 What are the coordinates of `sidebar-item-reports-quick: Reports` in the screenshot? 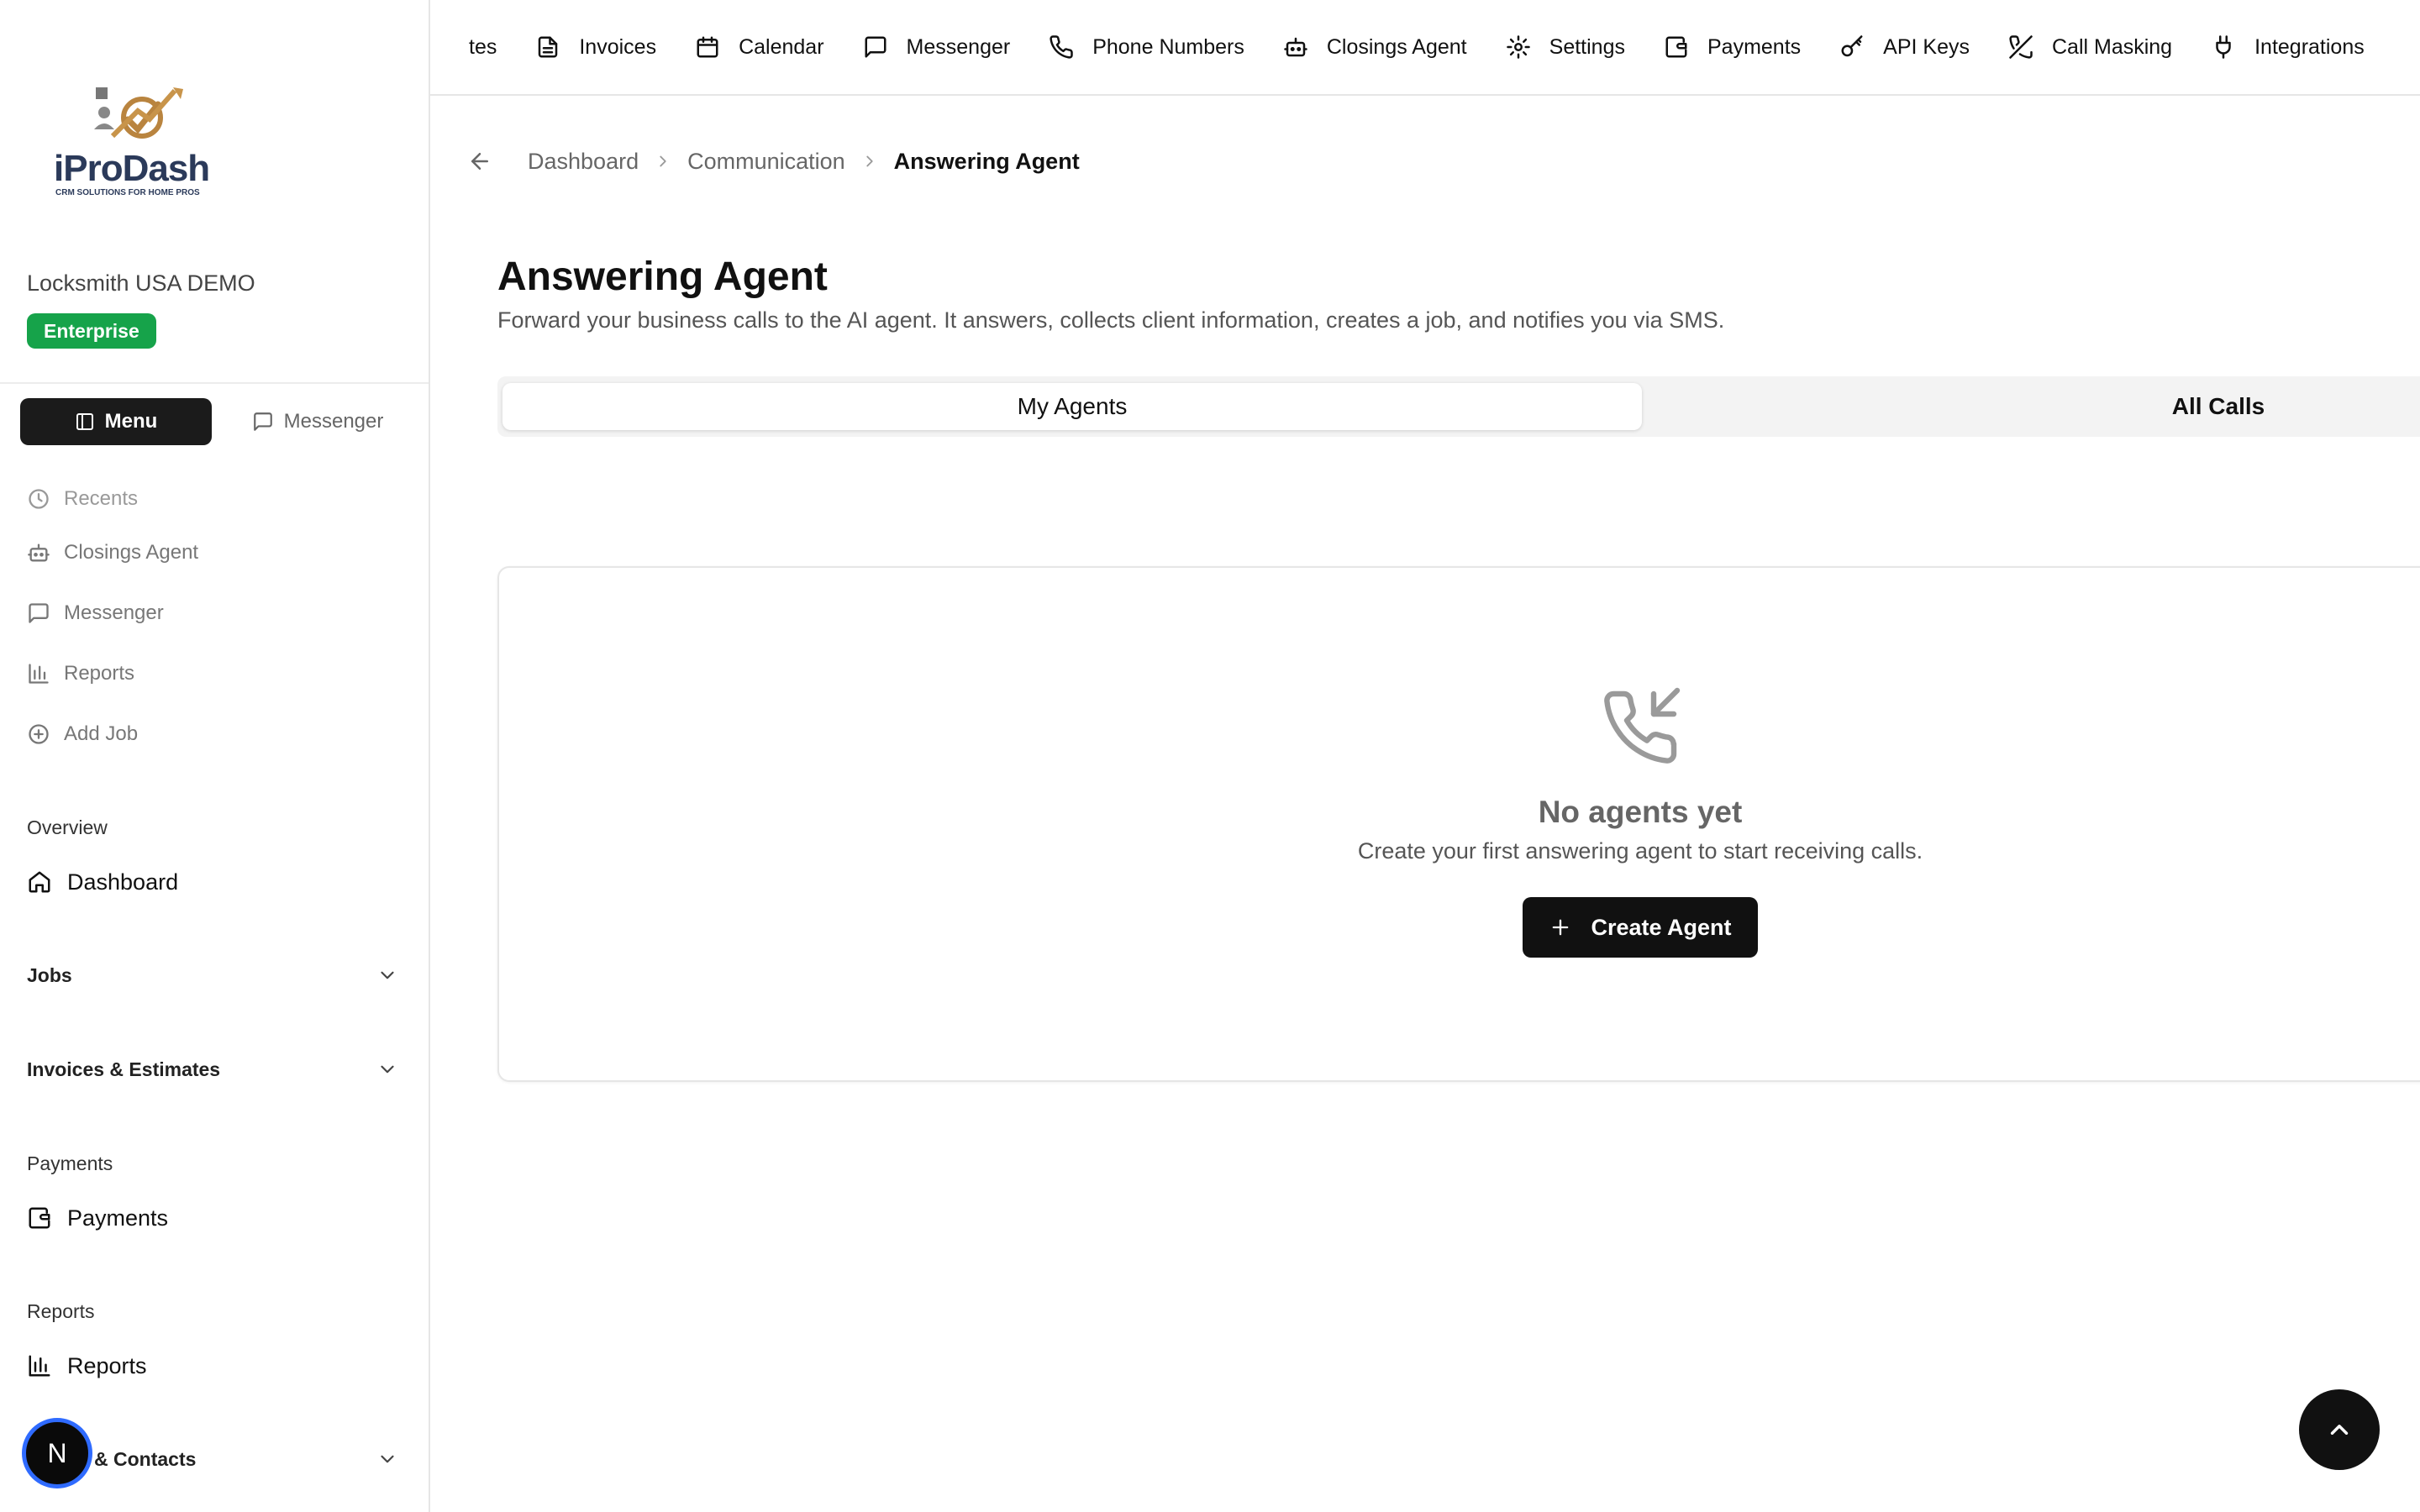 It's located at (80, 673).